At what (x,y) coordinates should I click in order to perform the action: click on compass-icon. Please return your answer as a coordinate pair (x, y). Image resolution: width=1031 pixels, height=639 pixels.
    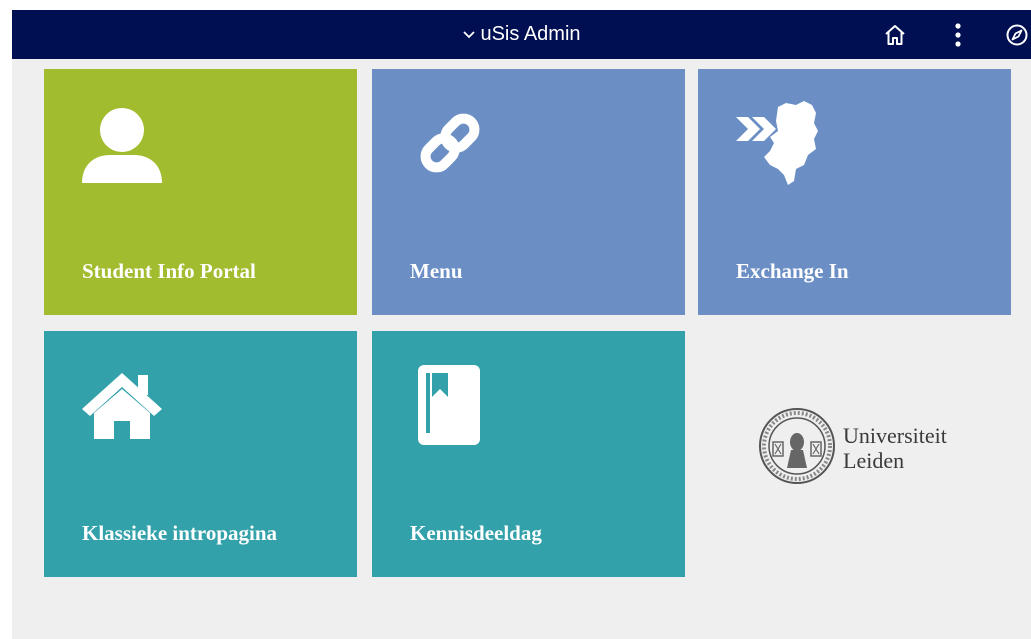
    Looking at the image, I should click on (1016, 35).